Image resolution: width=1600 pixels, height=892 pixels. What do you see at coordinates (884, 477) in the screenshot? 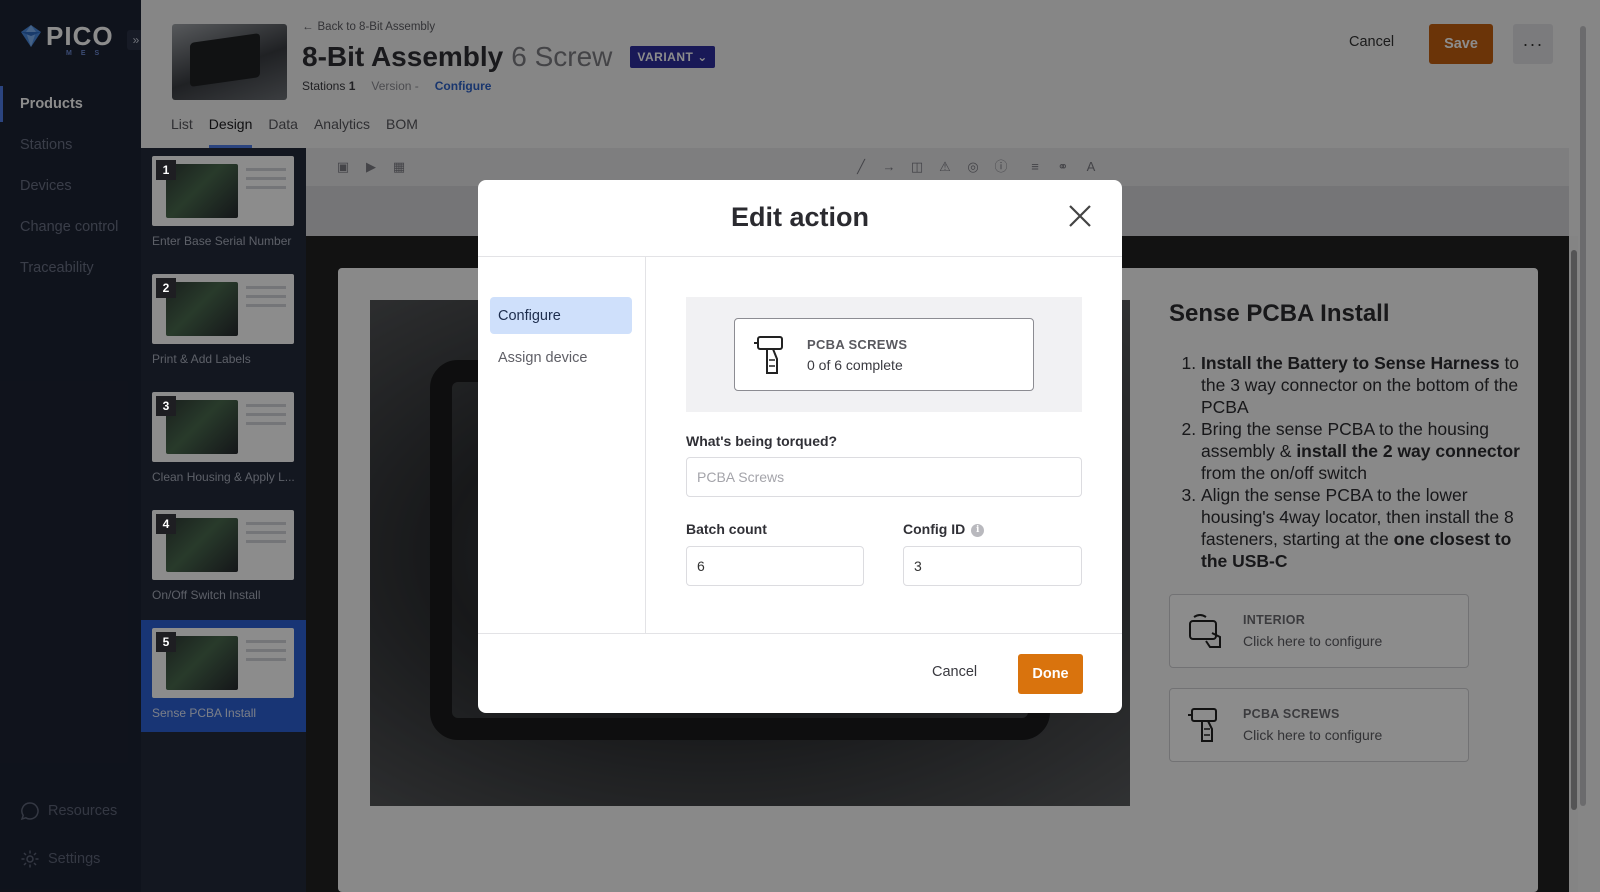
I see `torqued-input` at bounding box center [884, 477].